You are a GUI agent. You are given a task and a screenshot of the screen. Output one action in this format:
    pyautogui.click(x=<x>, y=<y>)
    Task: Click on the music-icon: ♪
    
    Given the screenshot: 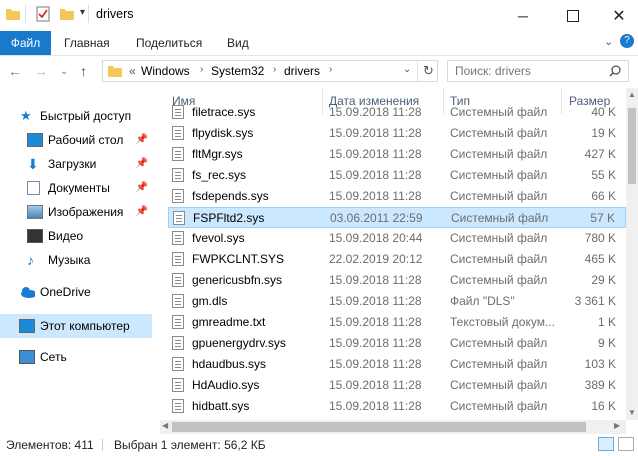 What is the action you would take?
    pyautogui.click(x=30, y=260)
    